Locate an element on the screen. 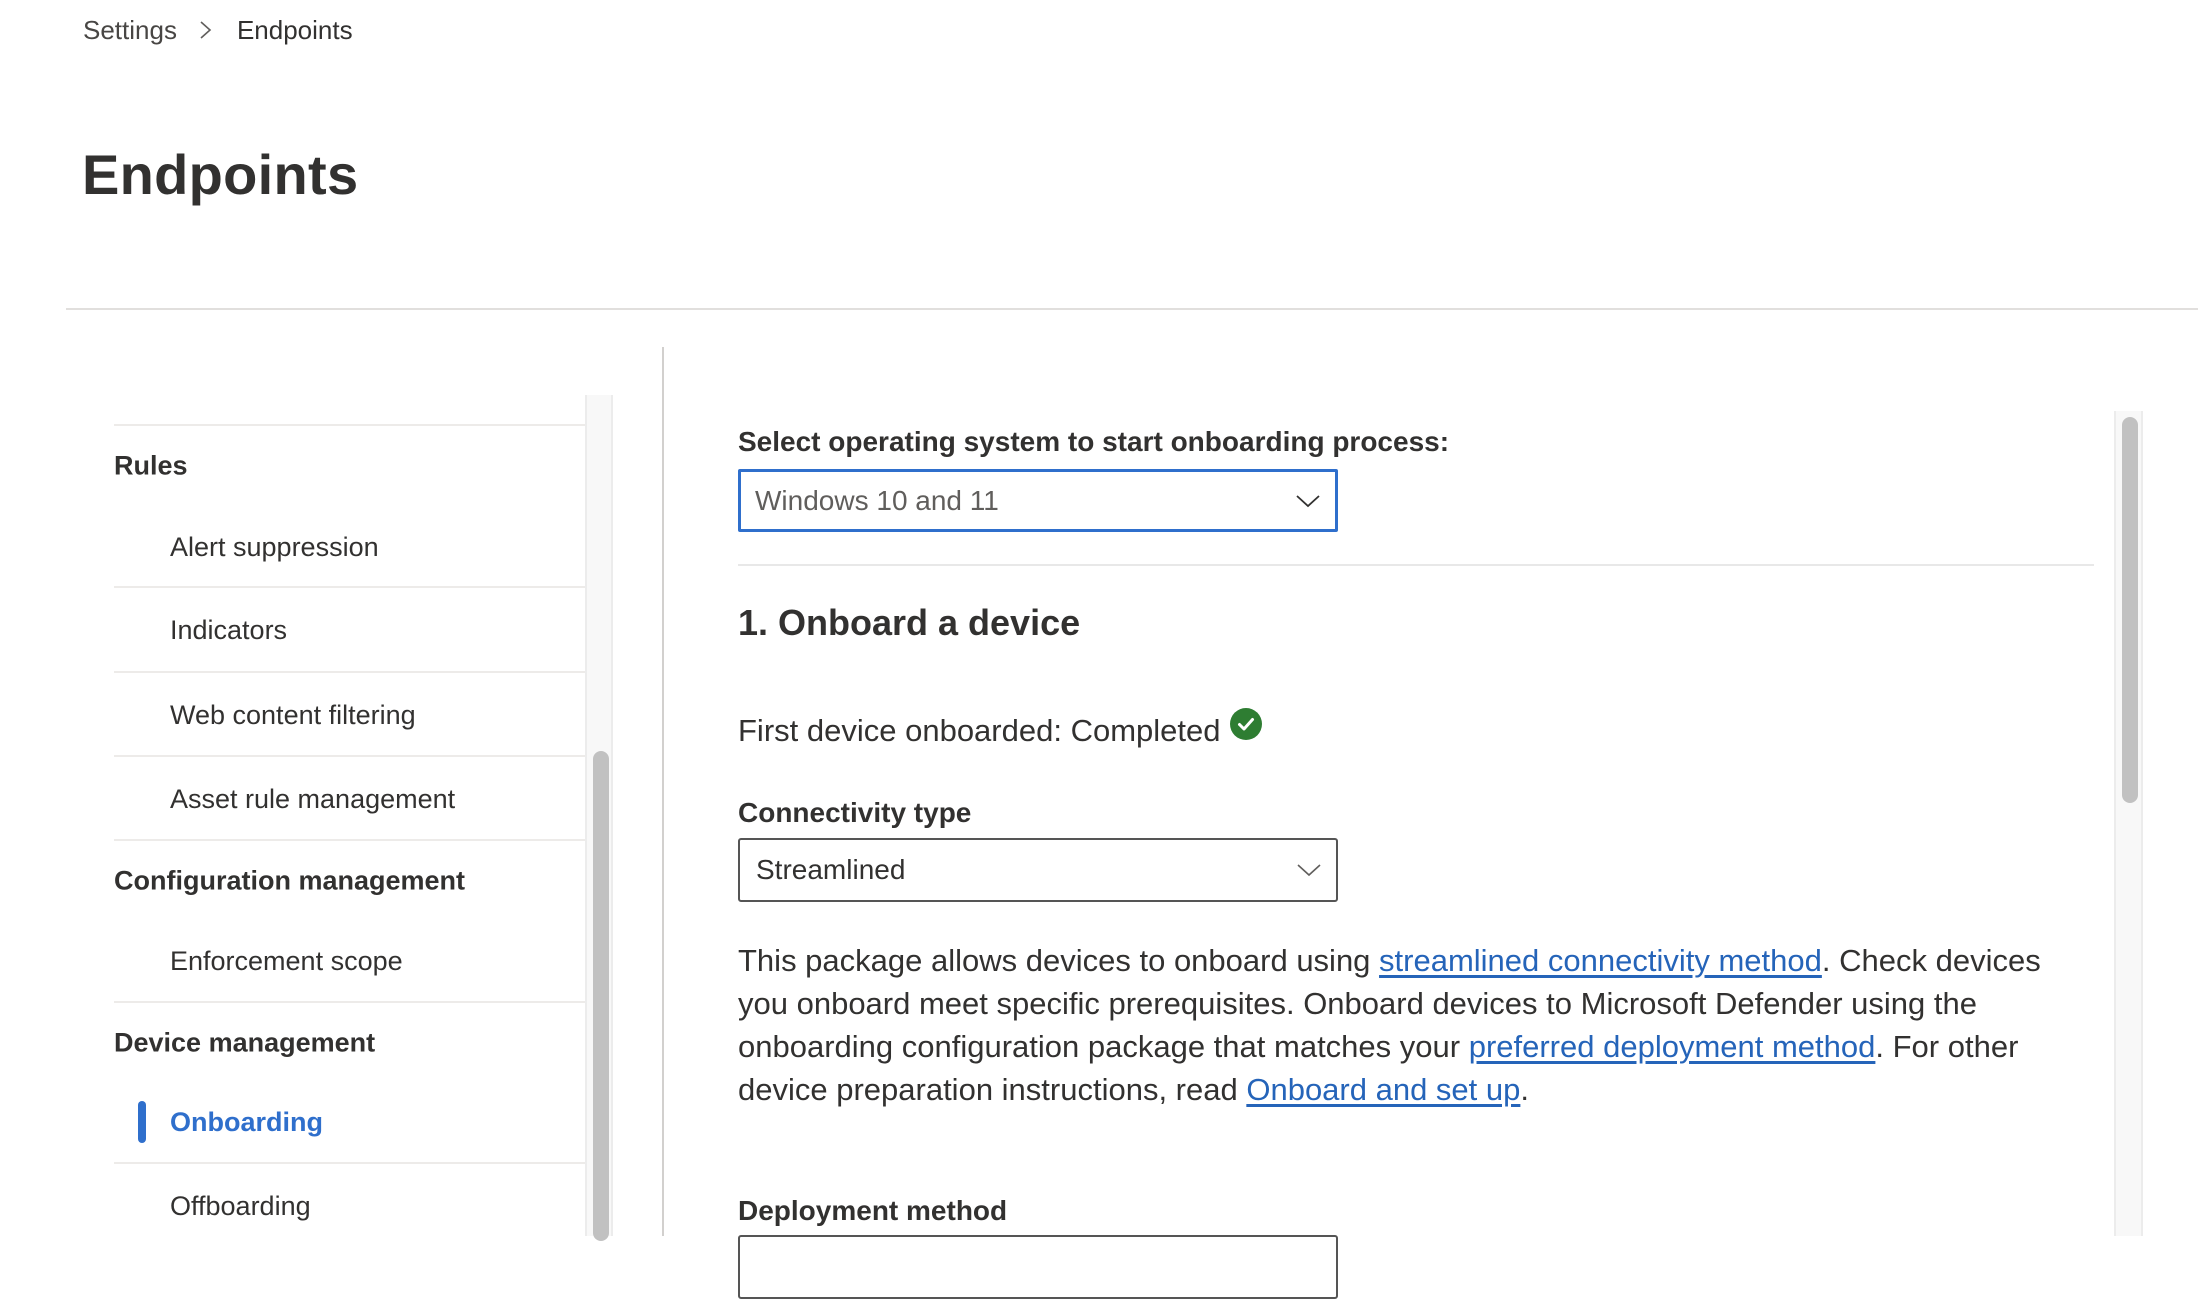  description-text: . is located at coordinates (1525, 1089).